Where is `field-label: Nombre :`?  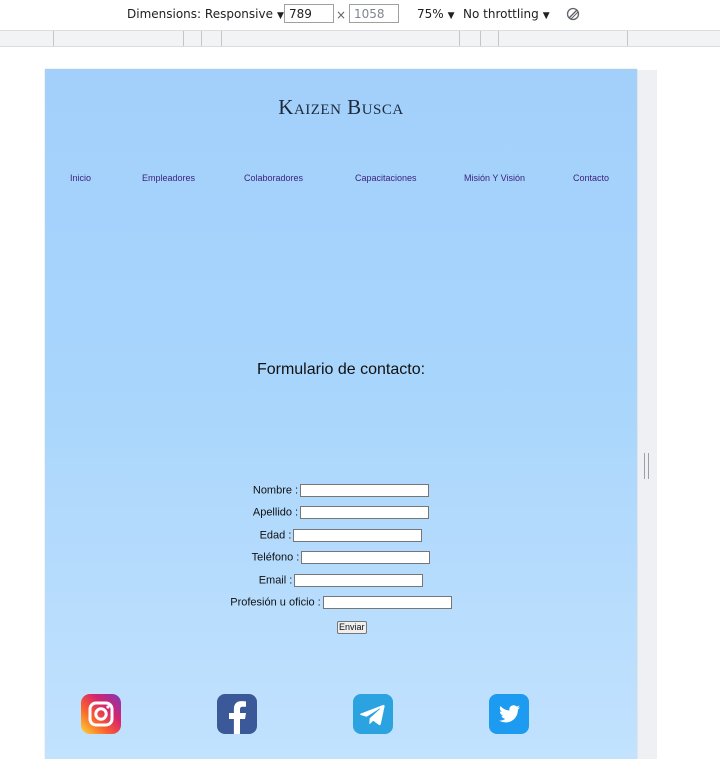
field-label: Nombre : is located at coordinates (275, 490).